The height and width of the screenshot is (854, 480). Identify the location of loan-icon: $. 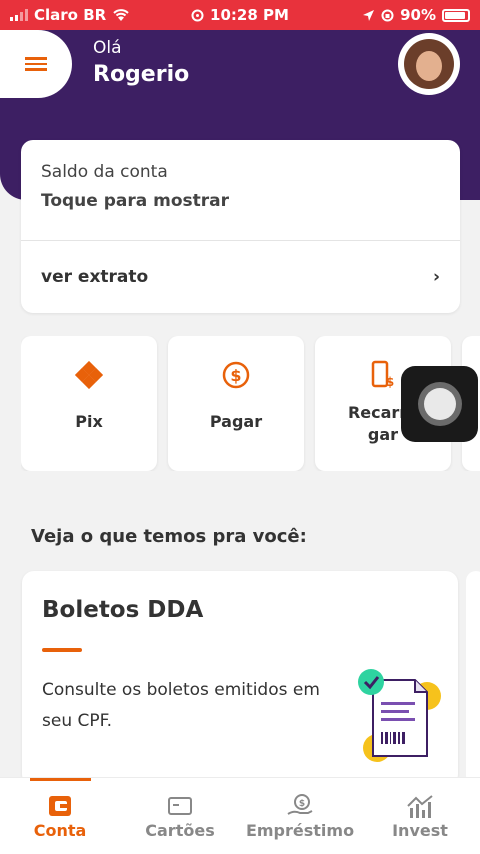
(300, 806).